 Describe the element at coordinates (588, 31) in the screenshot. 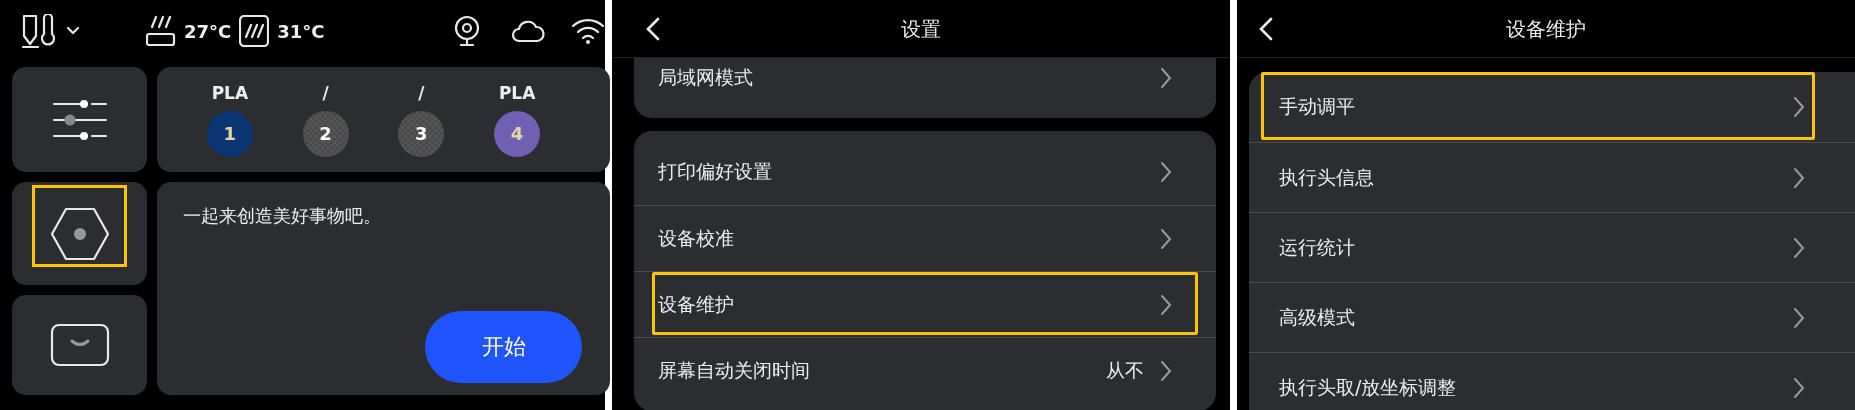

I see `wifi-icon` at that location.